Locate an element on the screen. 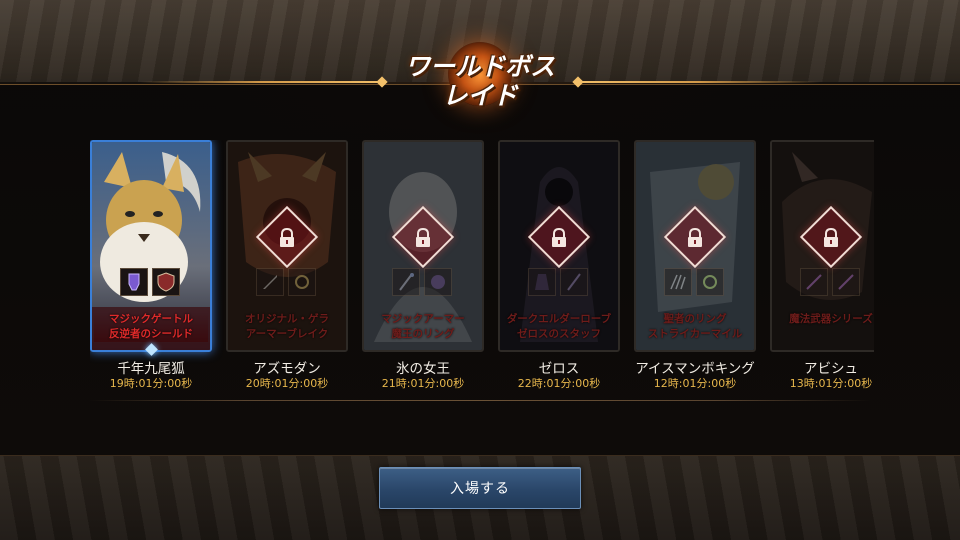  reward-line2: 反逆者のシールド is located at coordinates (151, 334).